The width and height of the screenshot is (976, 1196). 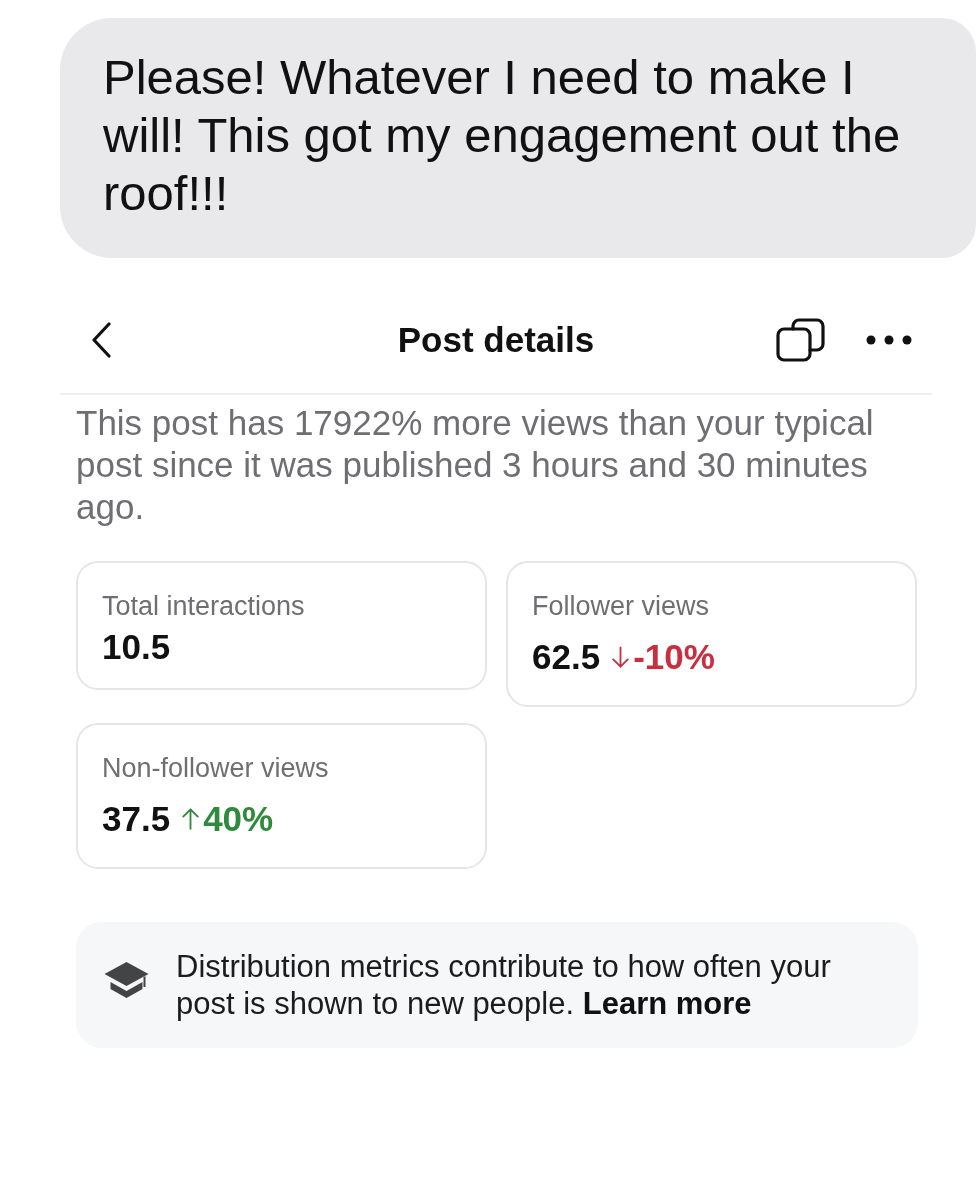 What do you see at coordinates (674, 657) in the screenshot?
I see `change-value: -10%` at bounding box center [674, 657].